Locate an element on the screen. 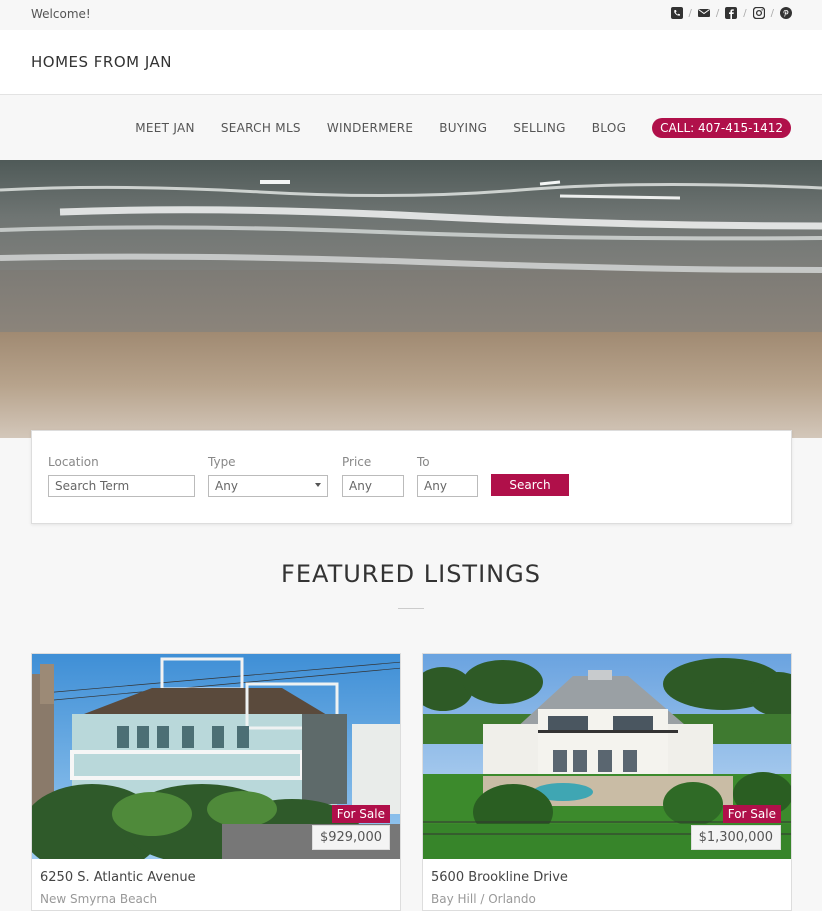  instagram-icon is located at coordinates (758, 13).